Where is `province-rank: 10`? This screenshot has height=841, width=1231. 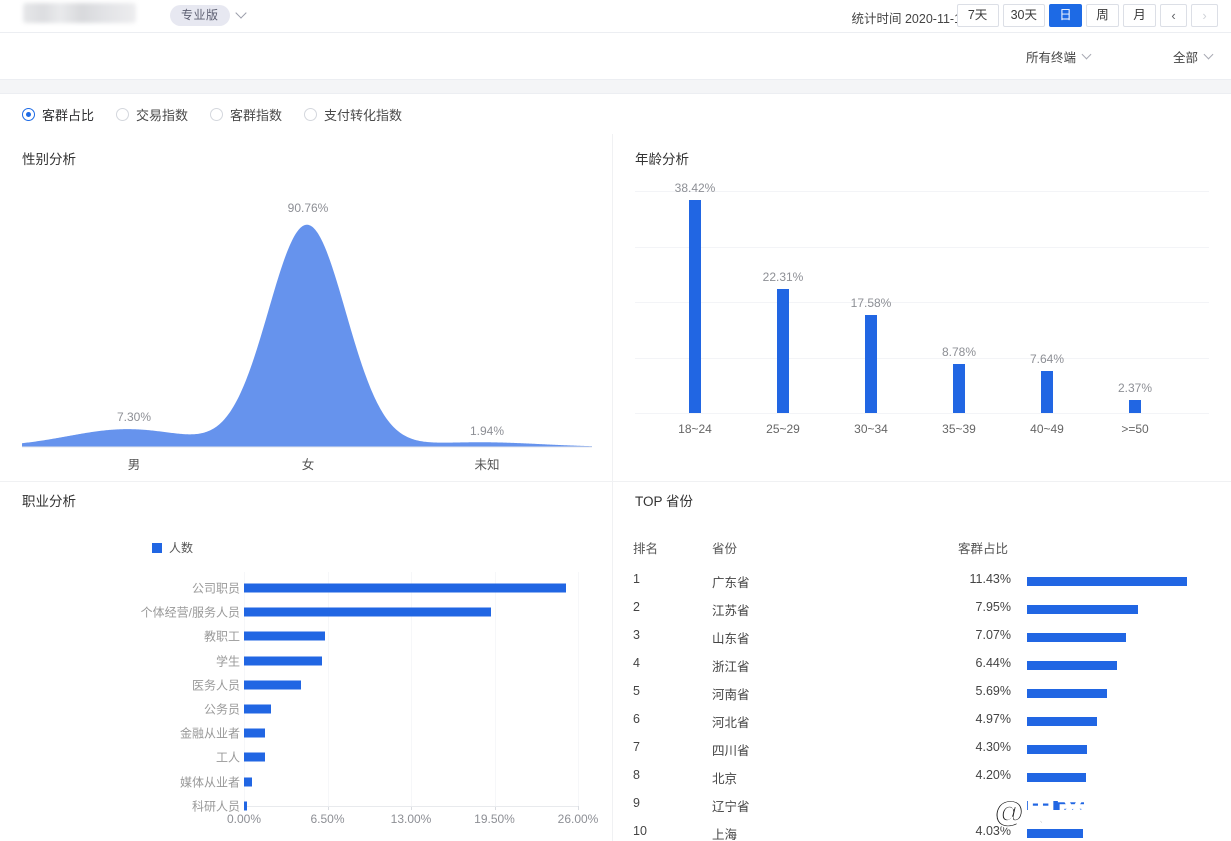
province-rank: 10 is located at coordinates (640, 831).